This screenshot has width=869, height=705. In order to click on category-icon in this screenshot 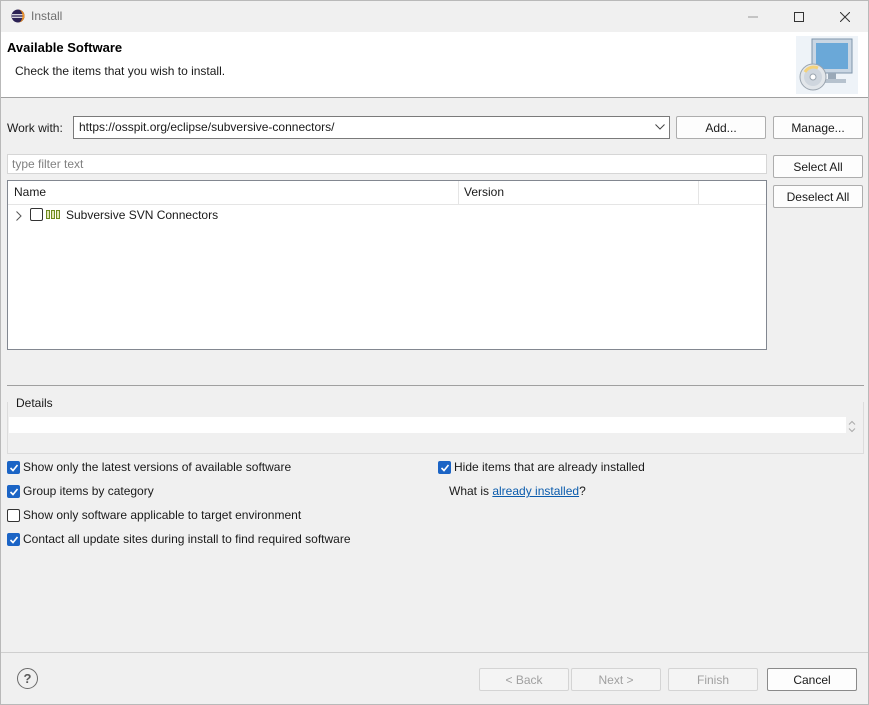, I will do `click(53, 214)`.